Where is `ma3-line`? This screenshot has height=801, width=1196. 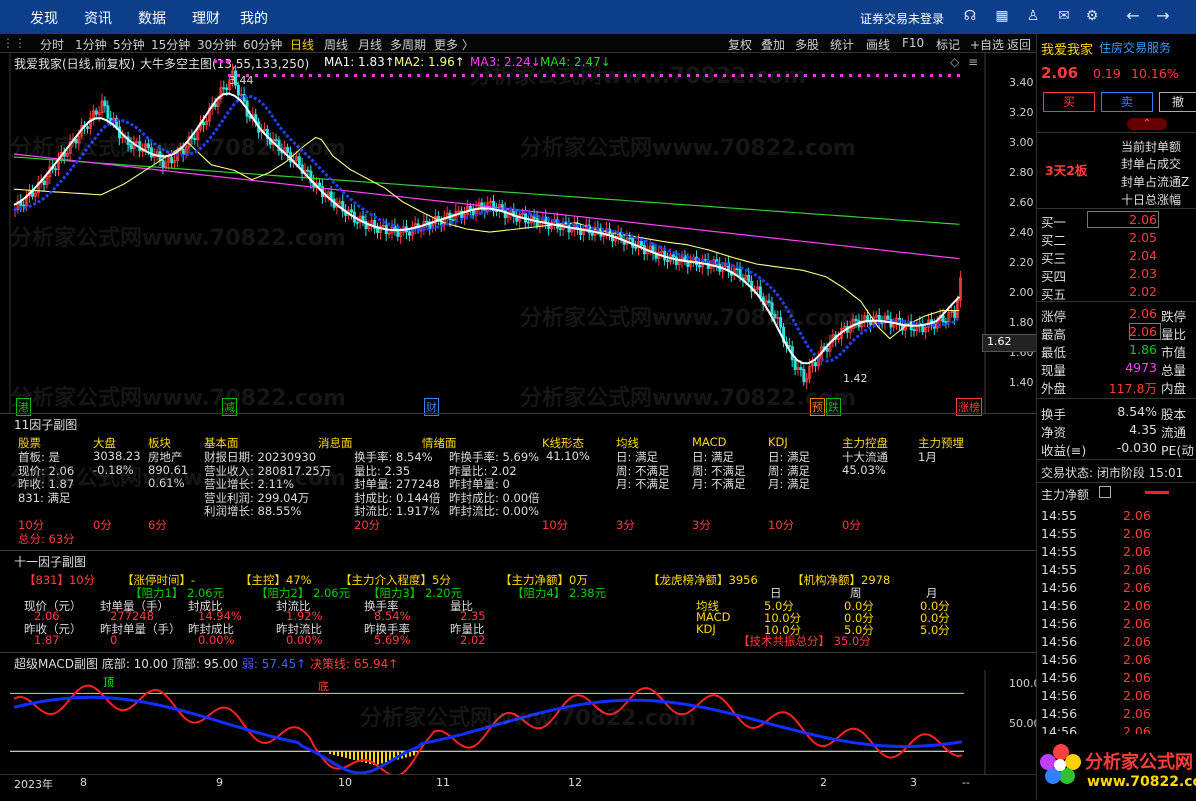 ma3-line is located at coordinates (486, 206).